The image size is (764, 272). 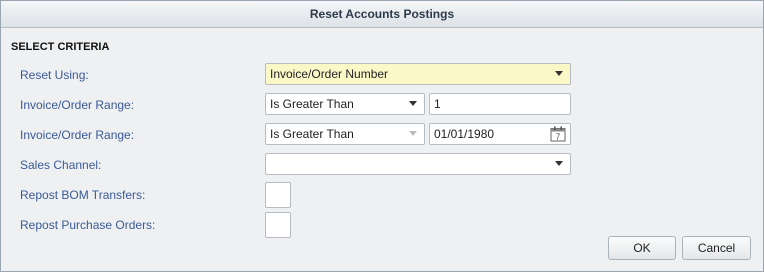 What do you see at coordinates (437, 104) in the screenshot?
I see `range1-value: 1` at bounding box center [437, 104].